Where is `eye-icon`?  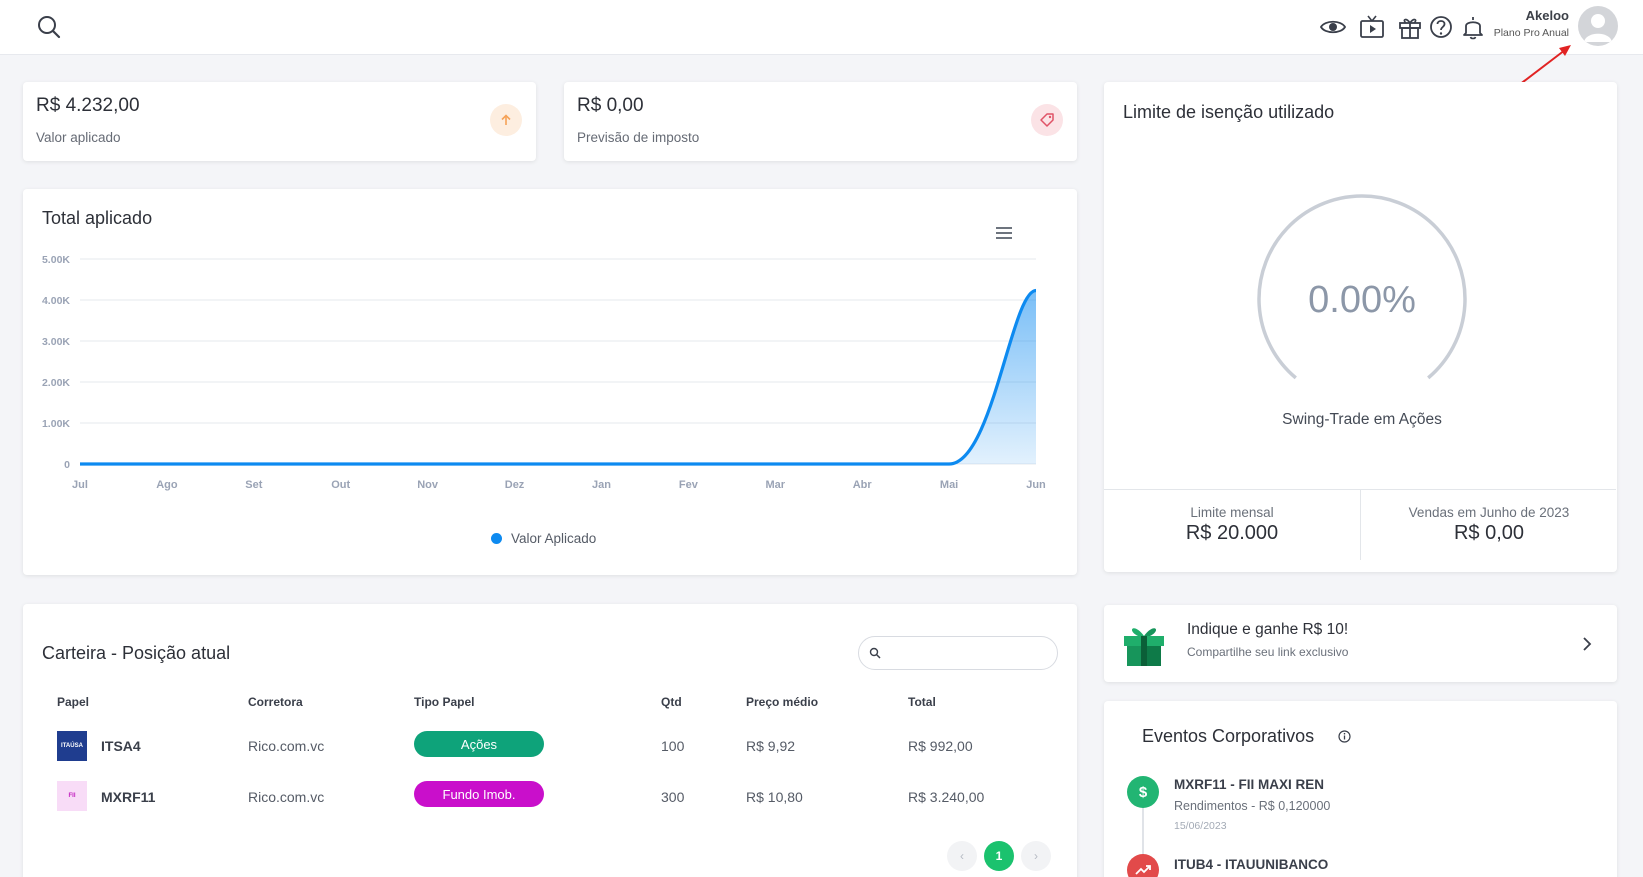 eye-icon is located at coordinates (1333, 27).